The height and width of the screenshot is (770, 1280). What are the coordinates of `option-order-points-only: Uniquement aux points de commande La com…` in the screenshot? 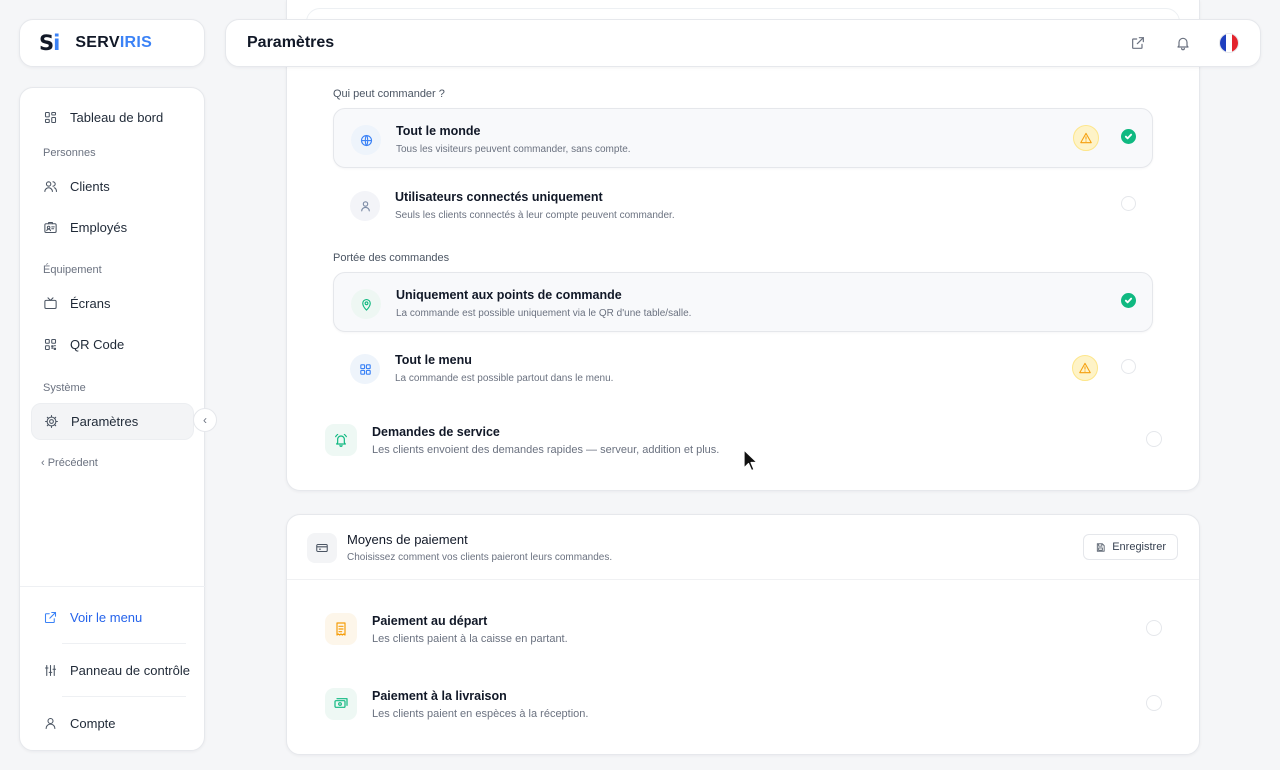 It's located at (743, 302).